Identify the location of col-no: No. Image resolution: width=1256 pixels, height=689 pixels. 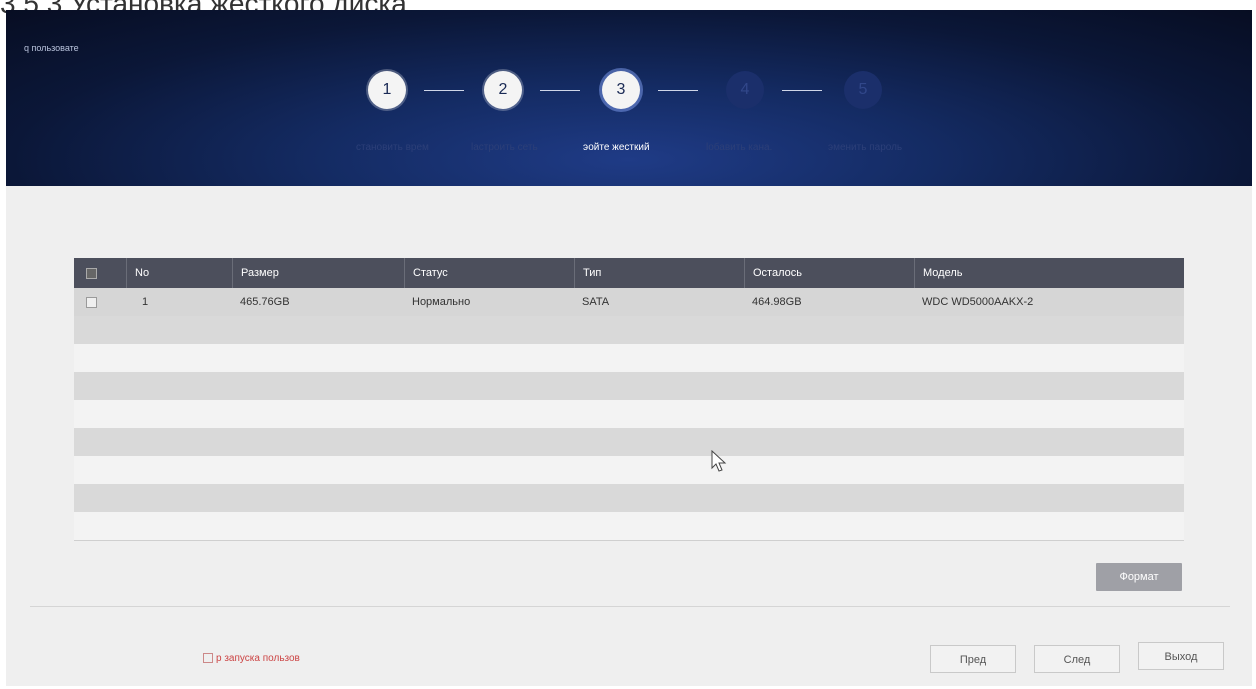
(179, 273).